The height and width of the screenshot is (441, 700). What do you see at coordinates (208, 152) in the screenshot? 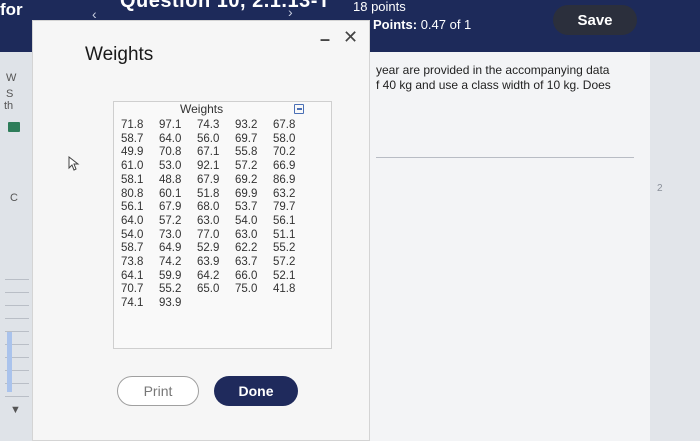
I see `table-cell: 67.1` at bounding box center [208, 152].